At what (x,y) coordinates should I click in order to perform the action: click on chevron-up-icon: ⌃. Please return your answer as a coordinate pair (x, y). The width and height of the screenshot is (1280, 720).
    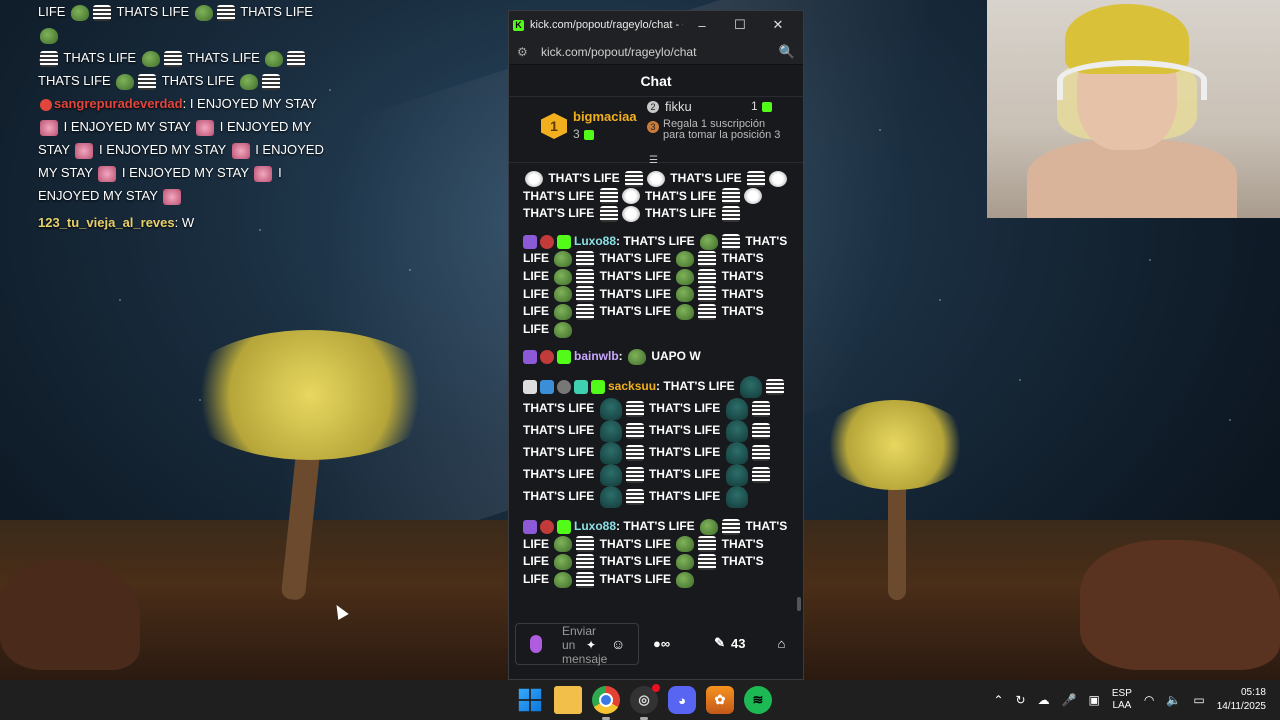
    Looking at the image, I should click on (998, 700).